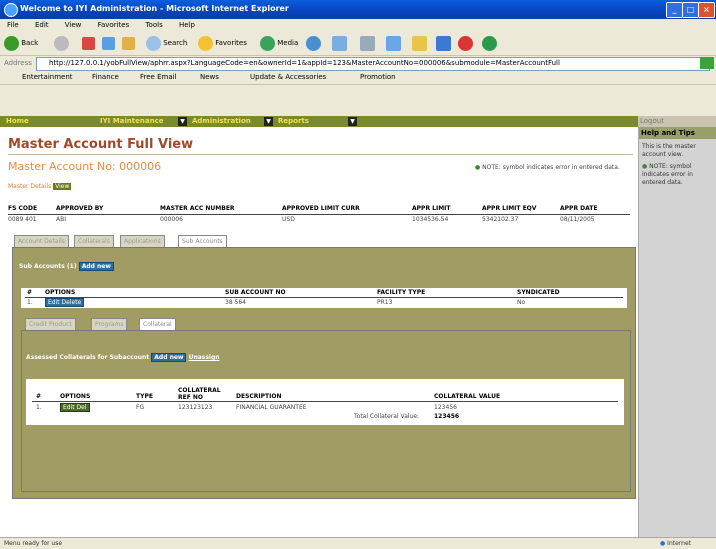  I want to click on stop-button, so click(88, 43).